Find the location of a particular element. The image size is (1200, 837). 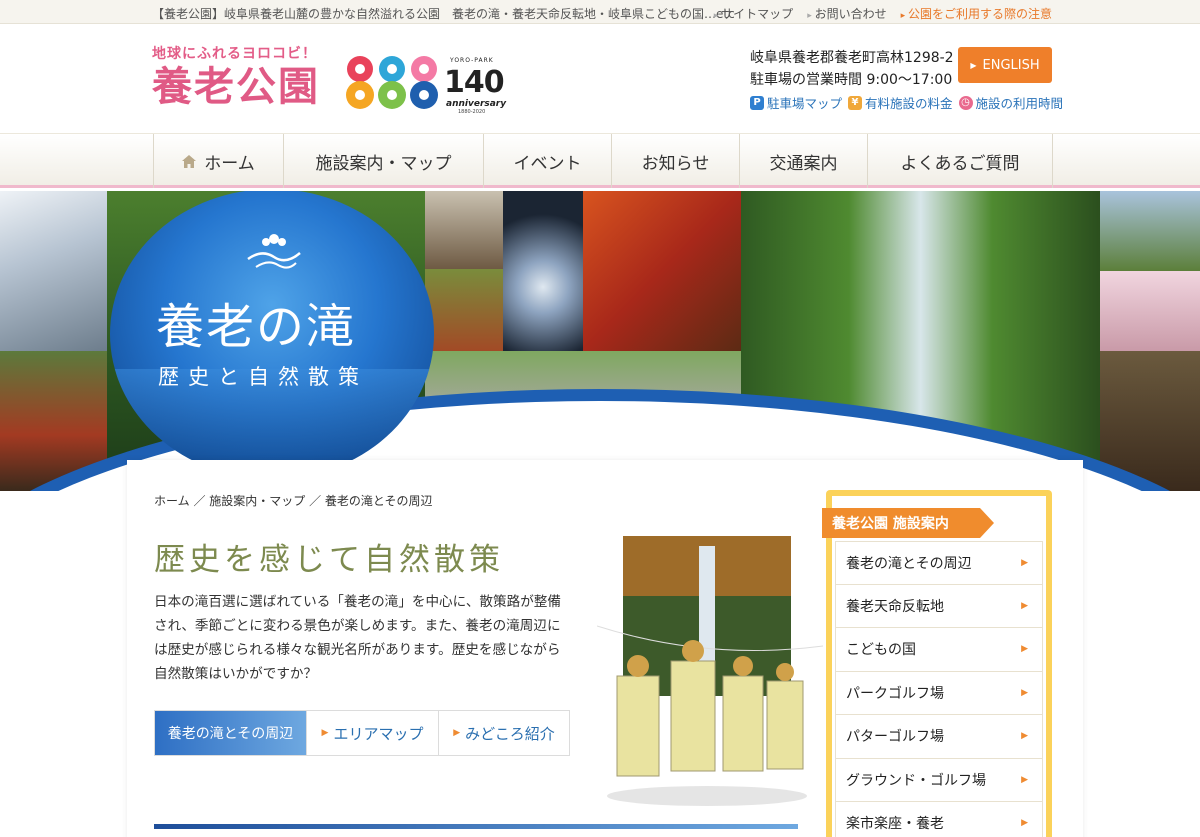

hero-photo-bridge is located at coordinates (464, 230).